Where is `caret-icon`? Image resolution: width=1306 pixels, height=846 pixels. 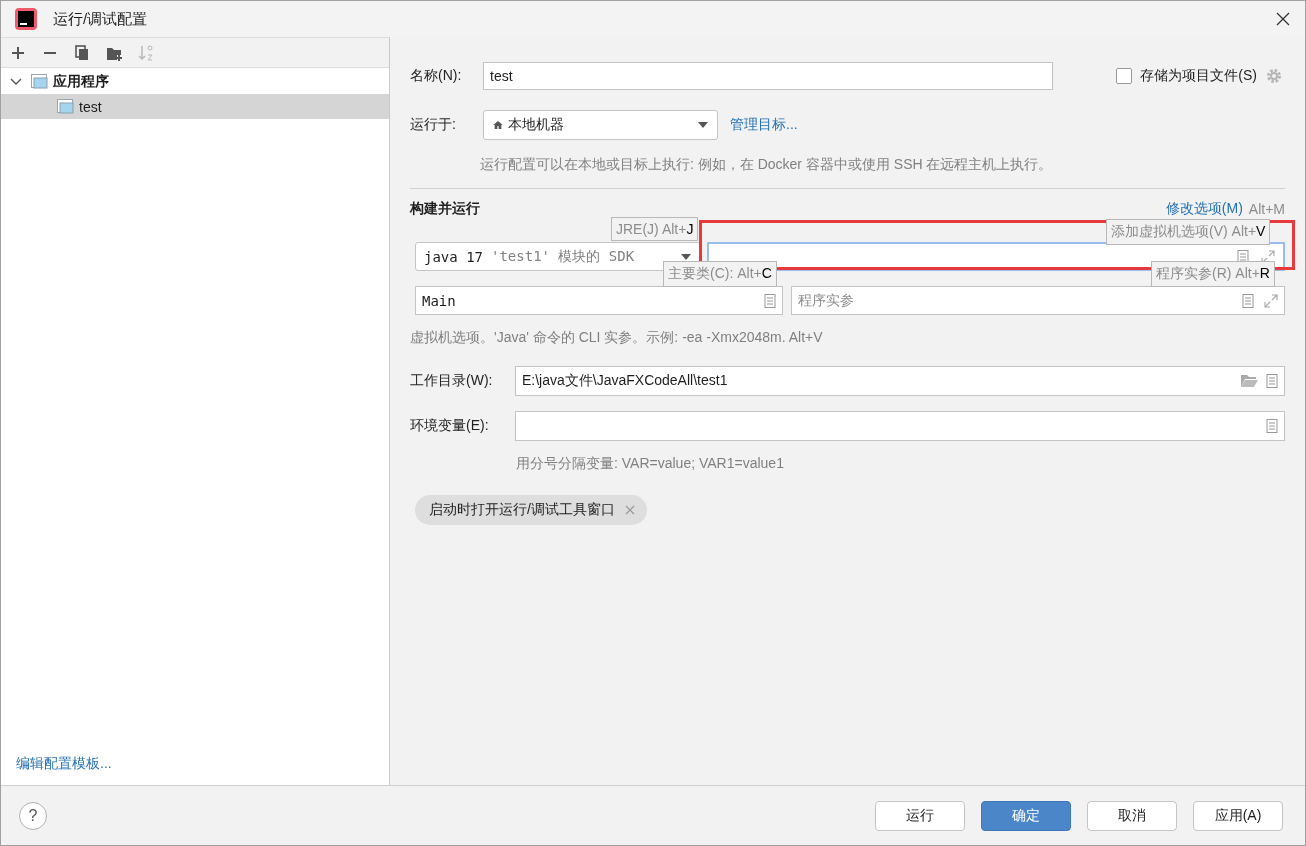 caret-icon is located at coordinates (703, 125).